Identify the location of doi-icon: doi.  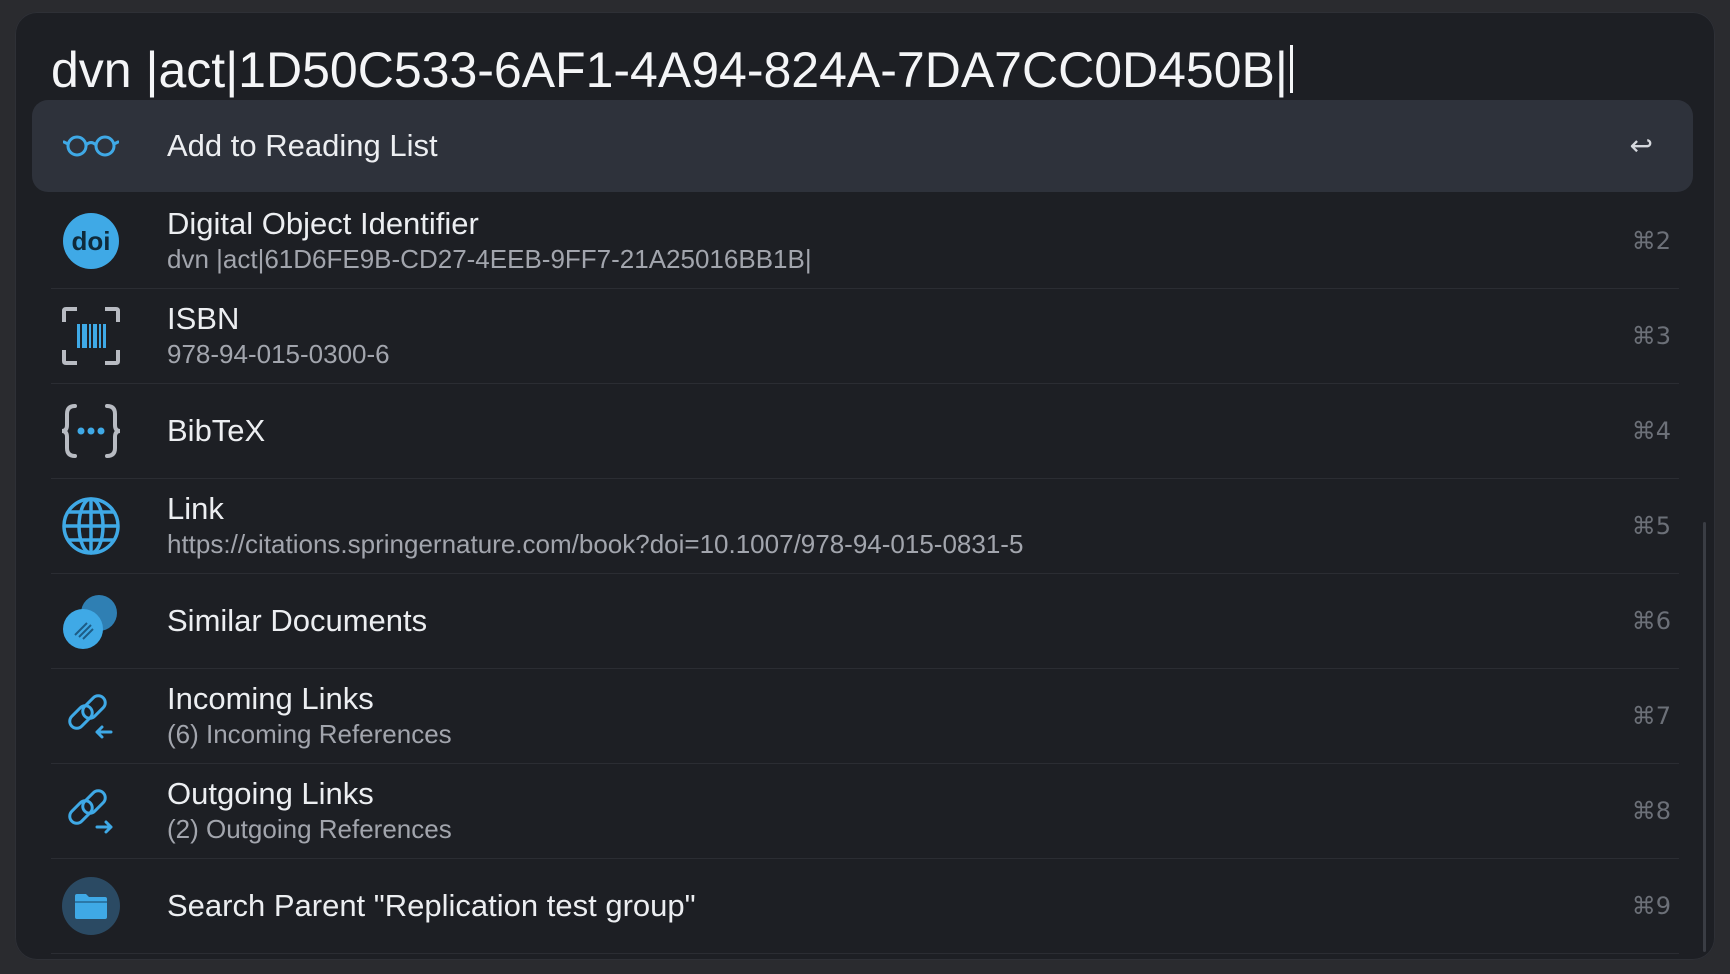
(91, 241).